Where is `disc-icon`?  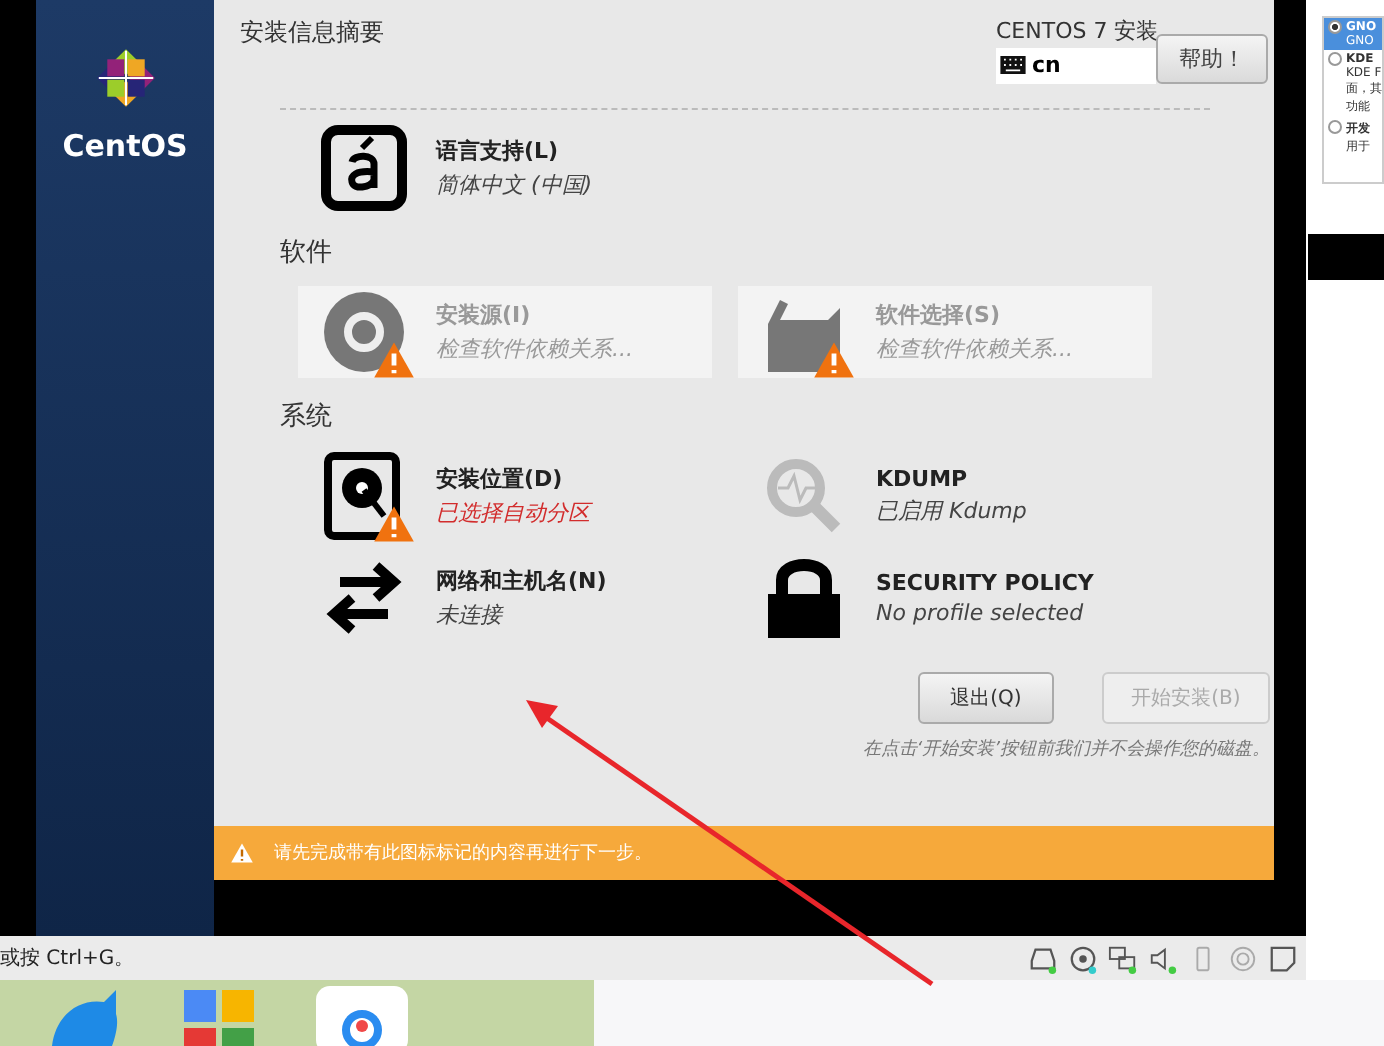
disc-icon is located at coordinates (364, 332).